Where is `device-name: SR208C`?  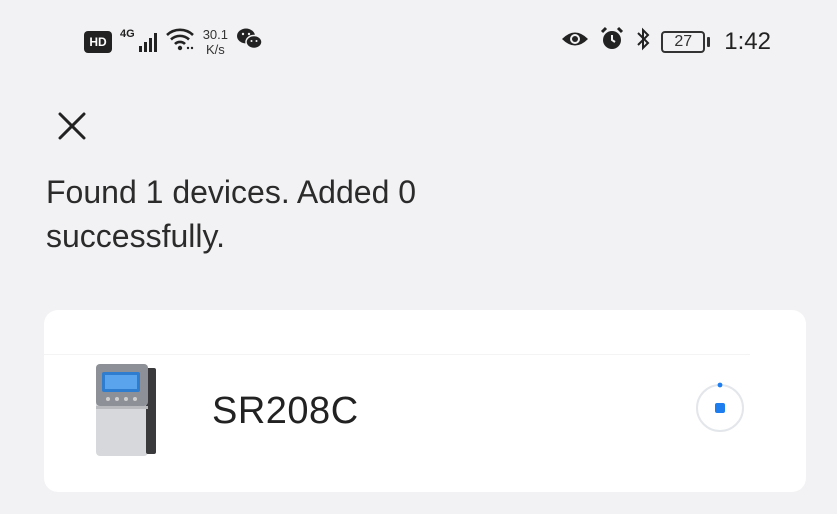
device-name: SR208C is located at coordinates (285, 411).